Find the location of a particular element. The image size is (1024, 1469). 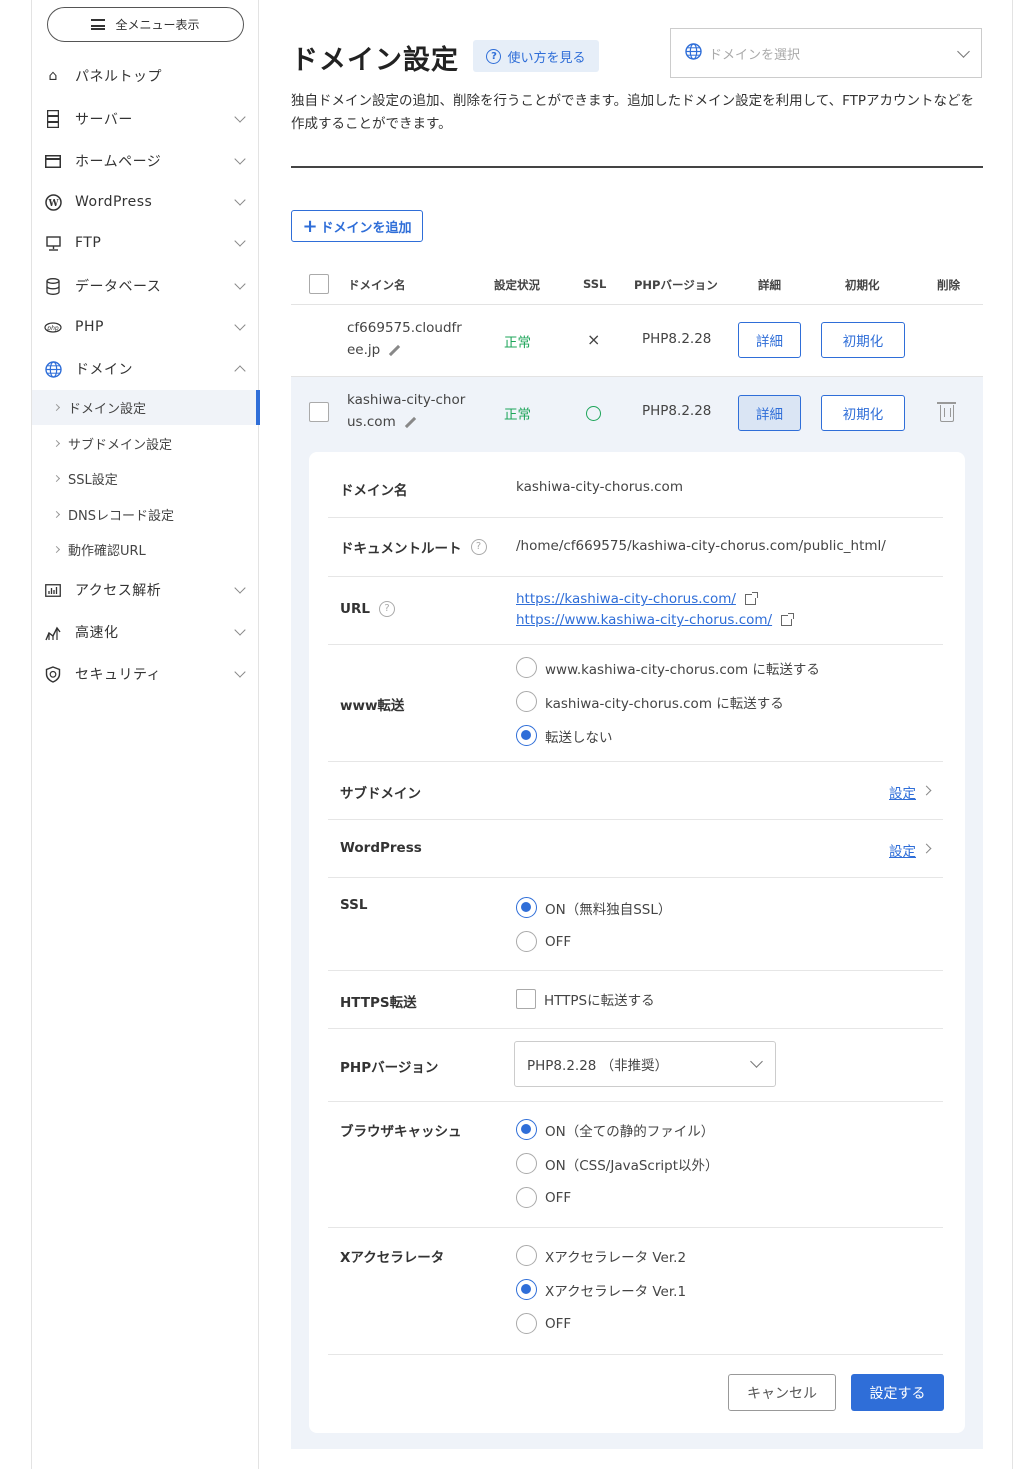

radio-label: www.kashiwa-city-chorus.com に転送する is located at coordinates (682, 669).